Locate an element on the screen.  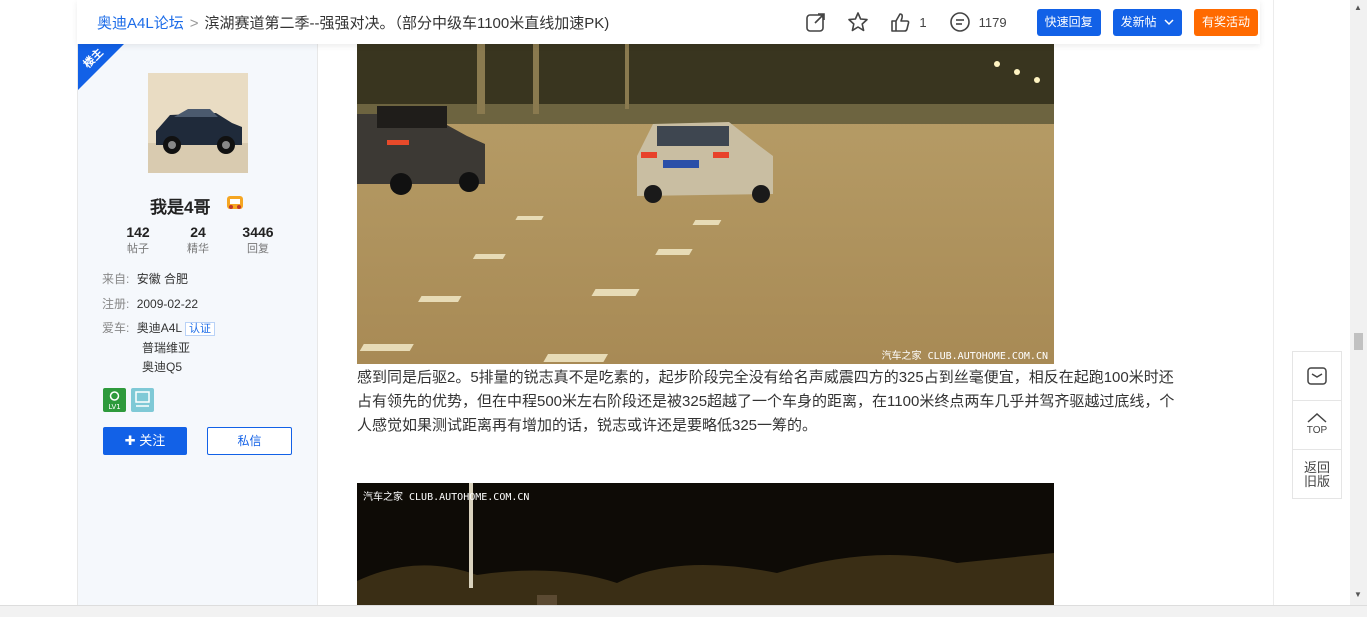
author-registered: 注册: 2009-02-22 is located at coordinates (150, 303).